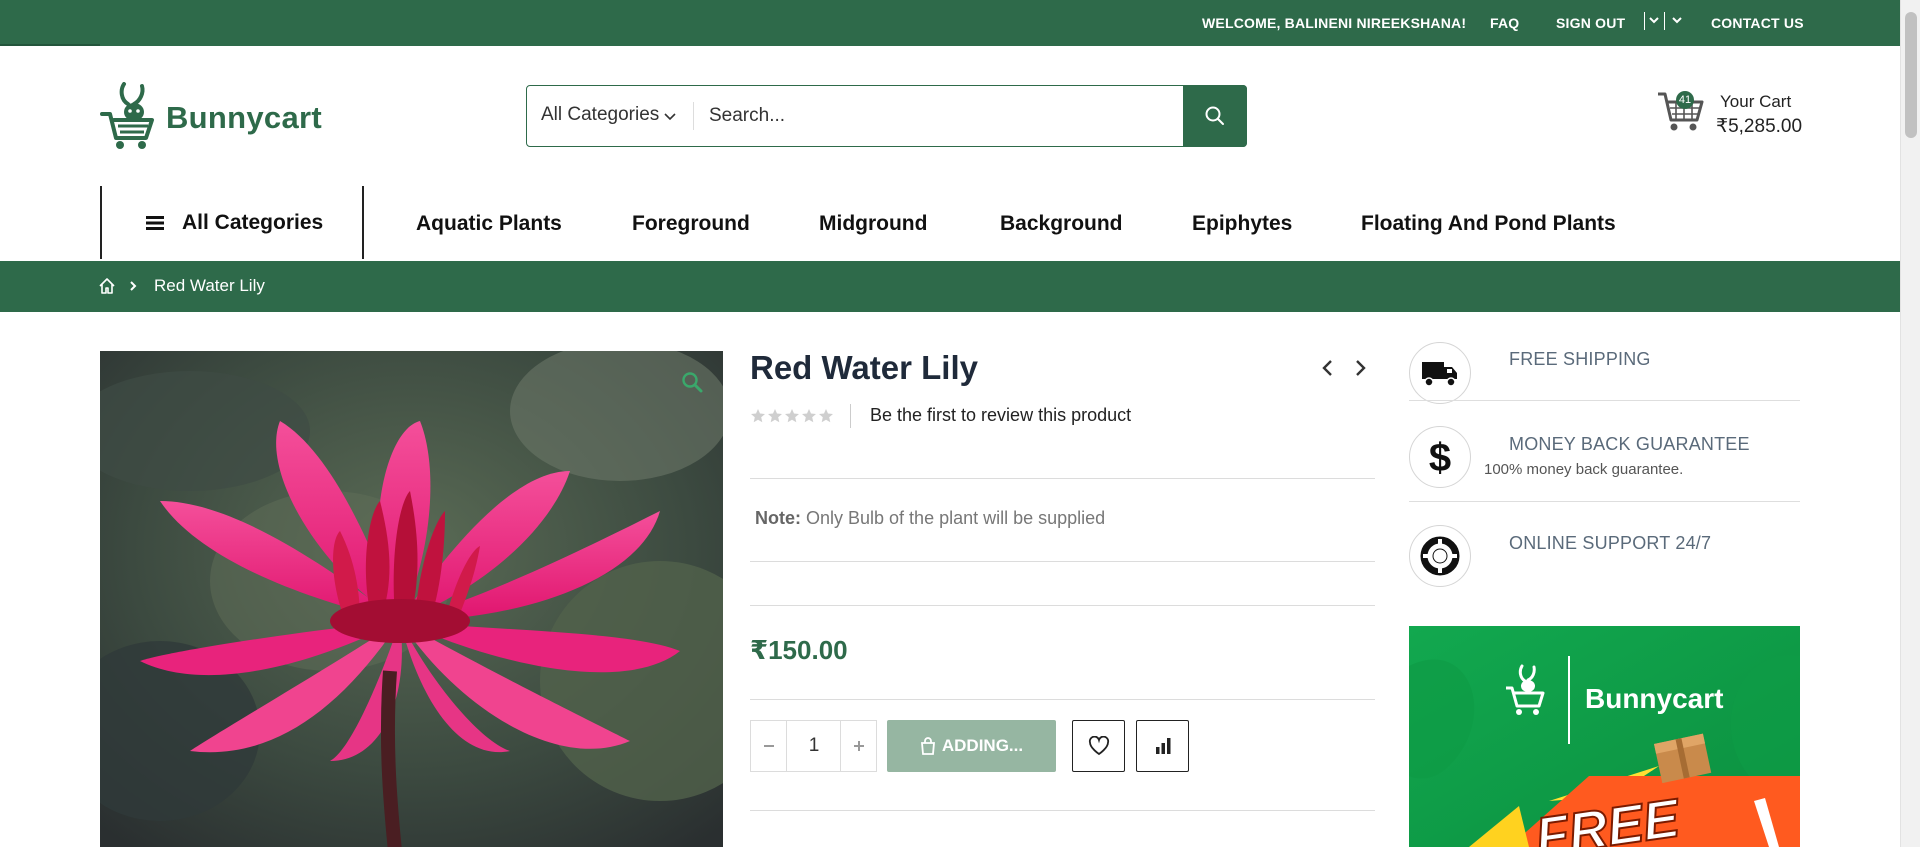 Image resolution: width=1920 pixels, height=847 pixels. I want to click on bar-chart-icon, so click(1162, 746).